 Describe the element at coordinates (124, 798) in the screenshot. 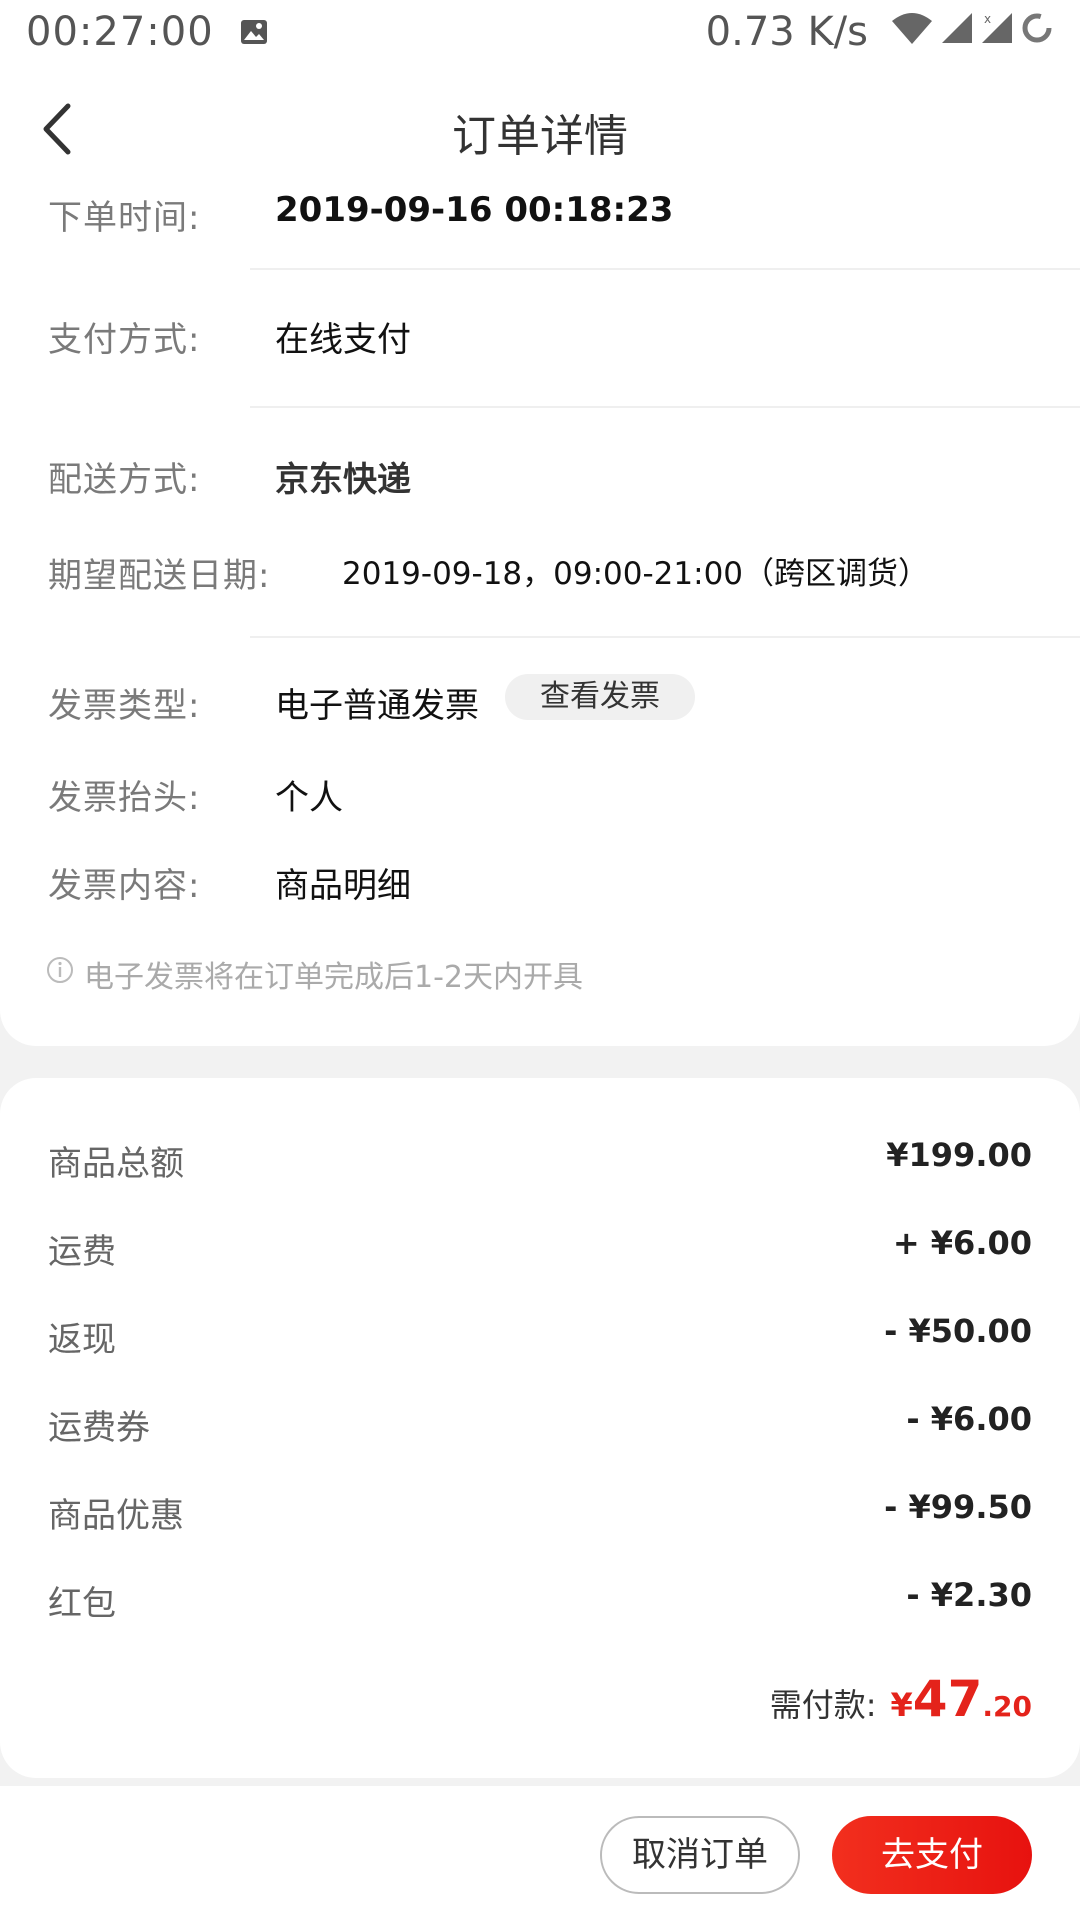

I see `invoice-title-label: 发票抬头:` at that location.